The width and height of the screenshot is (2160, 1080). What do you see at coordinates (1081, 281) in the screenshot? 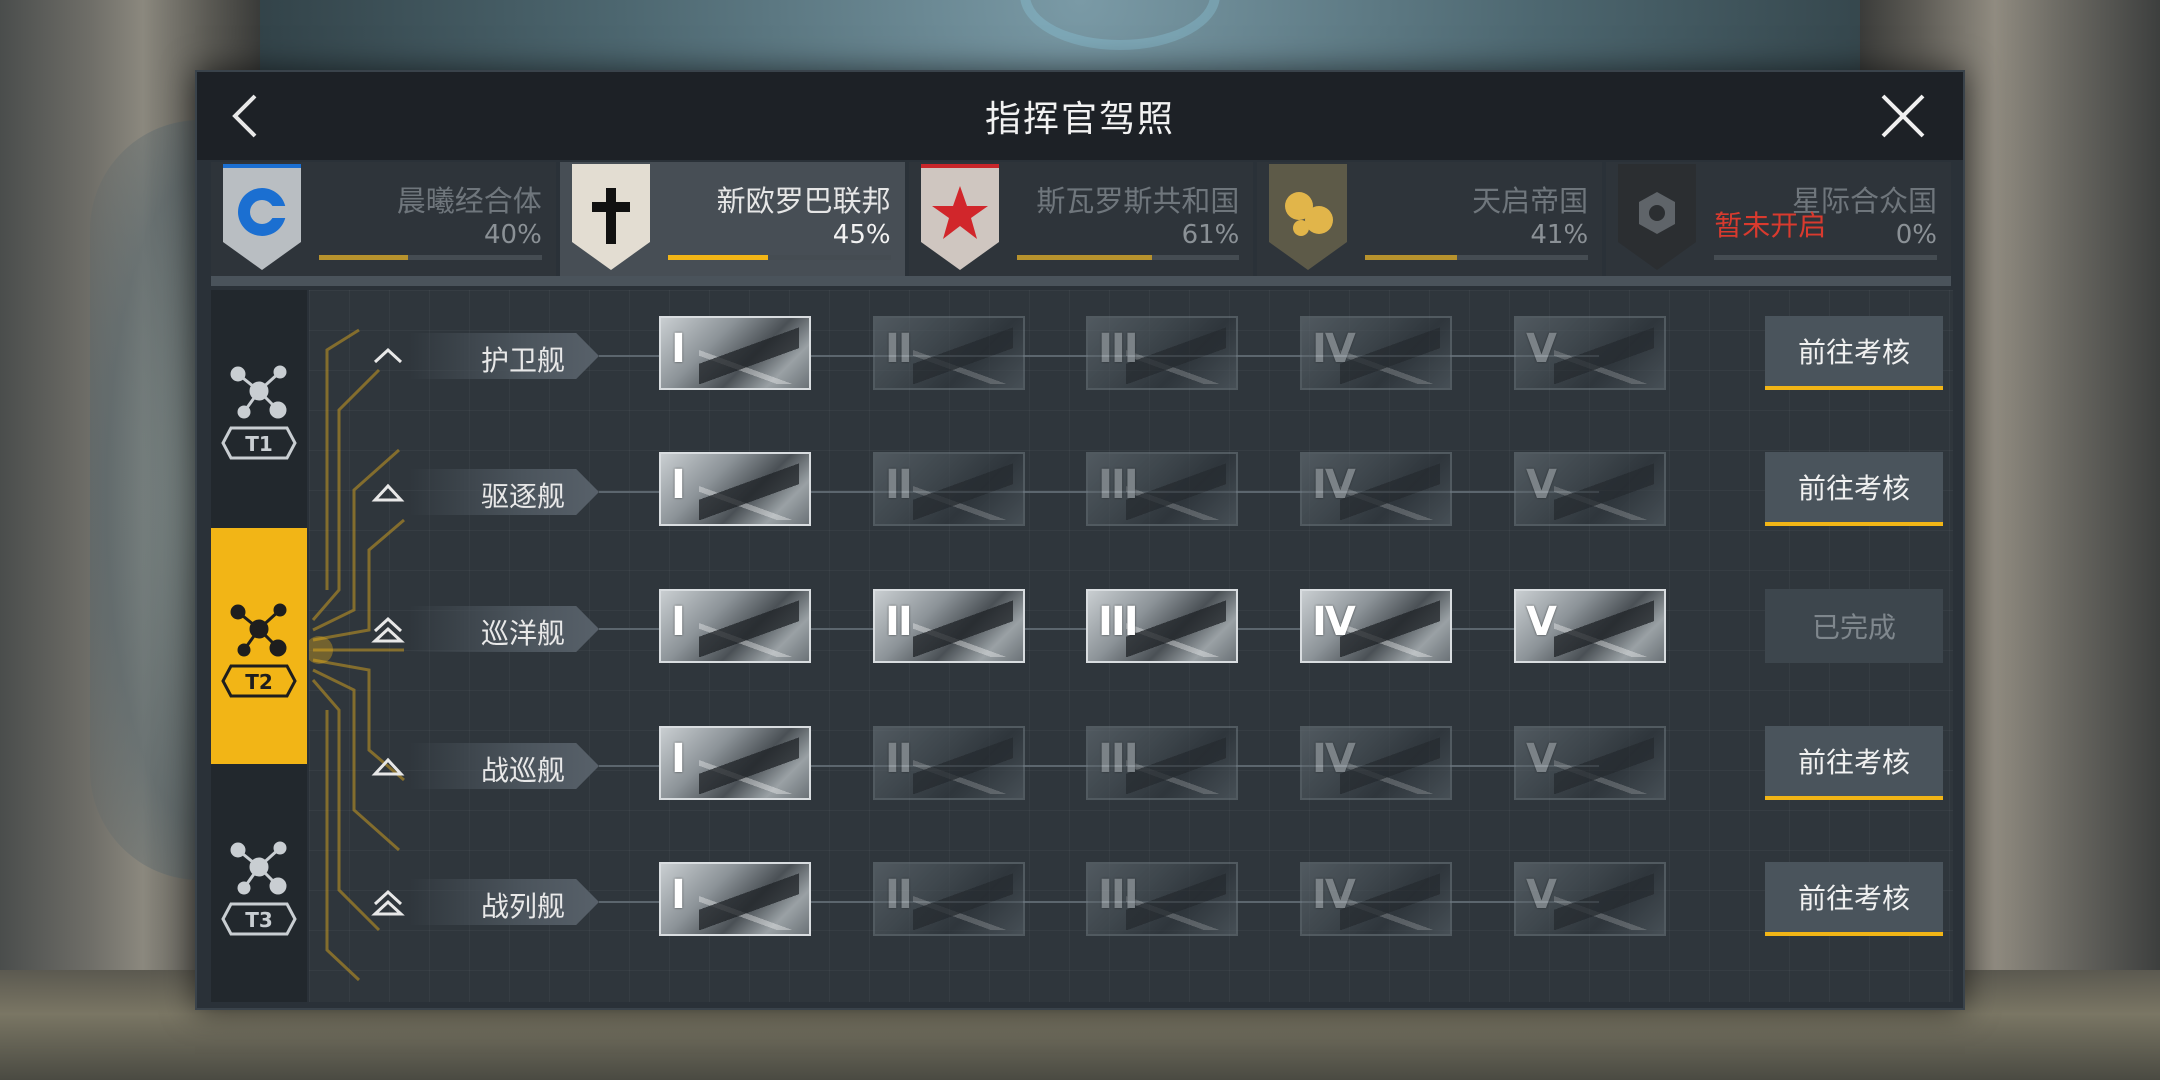
I see `faction-tabs-divider` at bounding box center [1081, 281].